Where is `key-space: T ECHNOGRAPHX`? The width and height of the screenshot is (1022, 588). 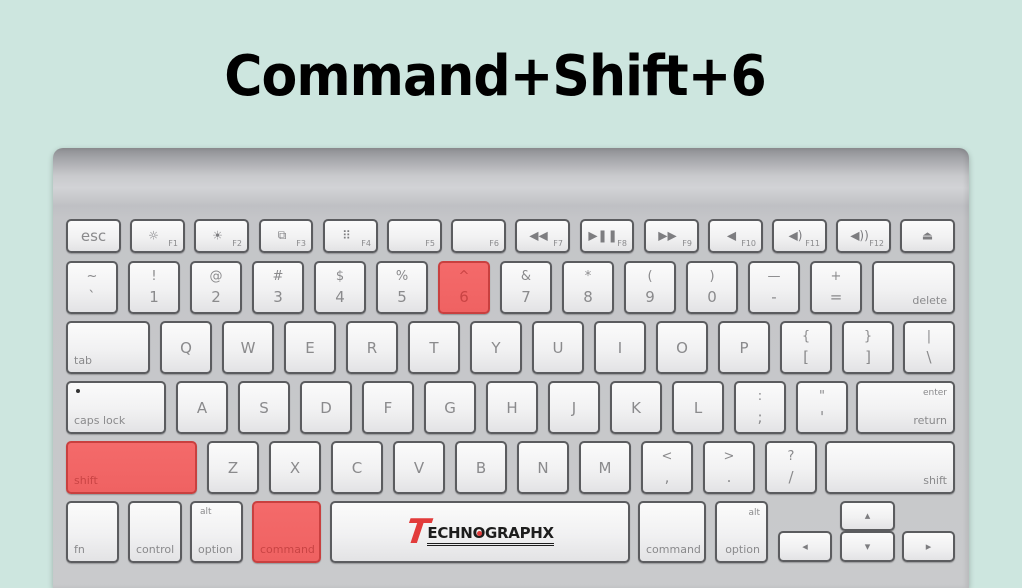
key-space: T ECHNOGRAPHX is located at coordinates (480, 532).